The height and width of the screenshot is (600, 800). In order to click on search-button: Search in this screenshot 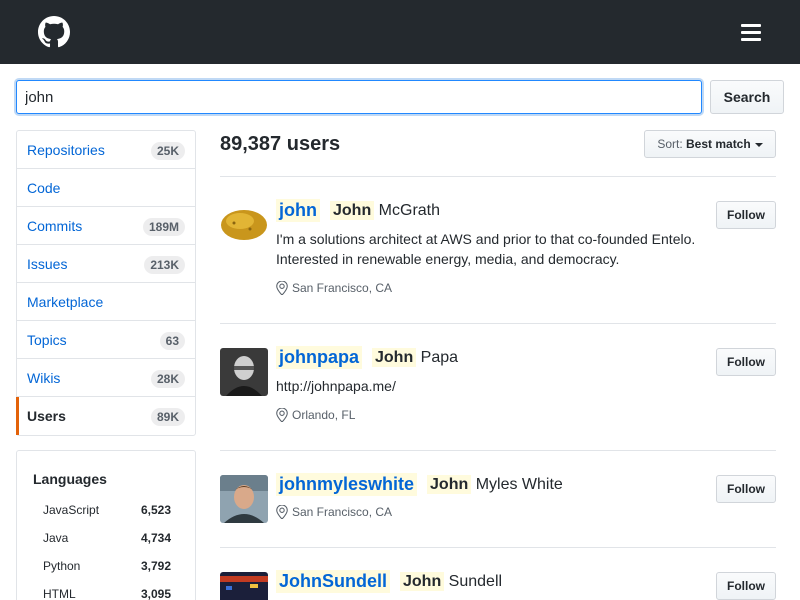, I will do `click(747, 97)`.